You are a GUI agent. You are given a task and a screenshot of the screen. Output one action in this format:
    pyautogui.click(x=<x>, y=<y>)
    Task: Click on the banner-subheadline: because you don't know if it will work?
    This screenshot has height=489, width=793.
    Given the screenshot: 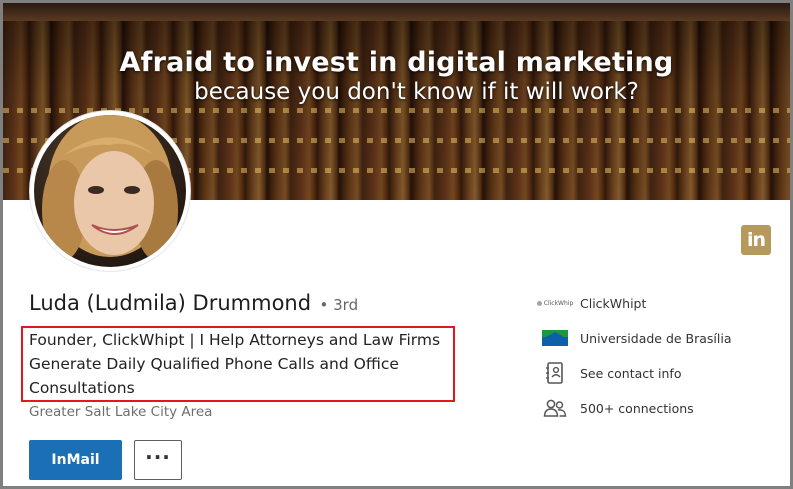 What is the action you would take?
    pyautogui.click(x=416, y=92)
    